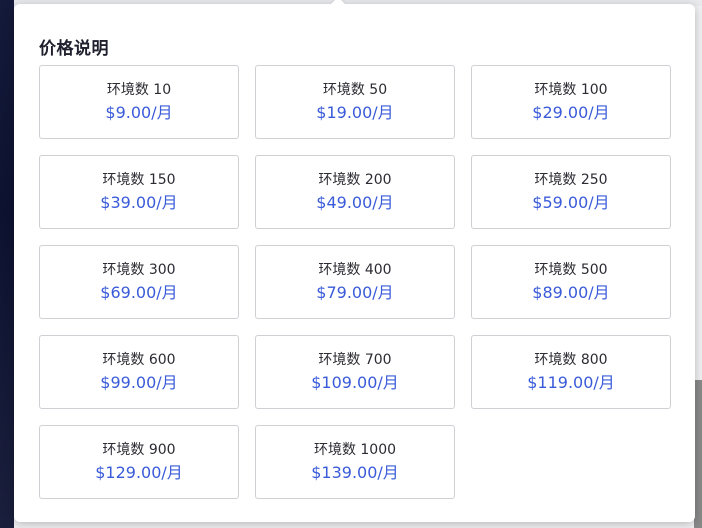  Describe the element at coordinates (571, 282) in the screenshot. I see `price-card-500: 环境数 500 $89.00/月` at that location.